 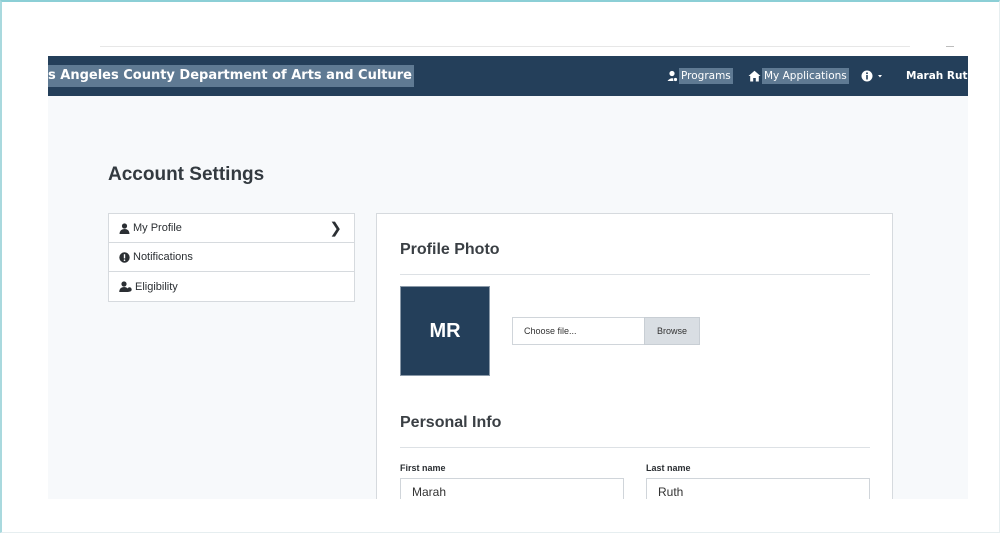 What do you see at coordinates (867, 76) in the screenshot?
I see `info-icon` at bounding box center [867, 76].